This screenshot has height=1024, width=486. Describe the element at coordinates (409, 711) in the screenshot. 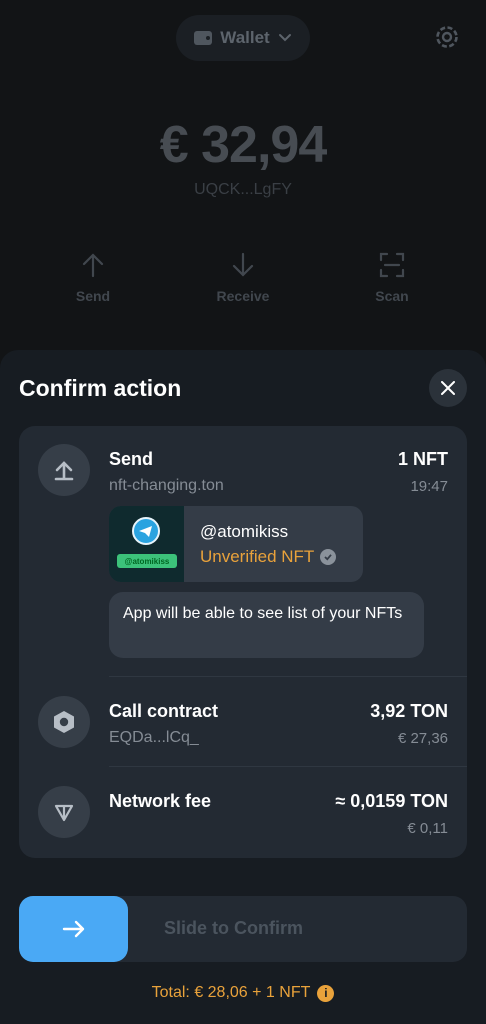

I see `contract-amount: 3,92 TON` at that location.